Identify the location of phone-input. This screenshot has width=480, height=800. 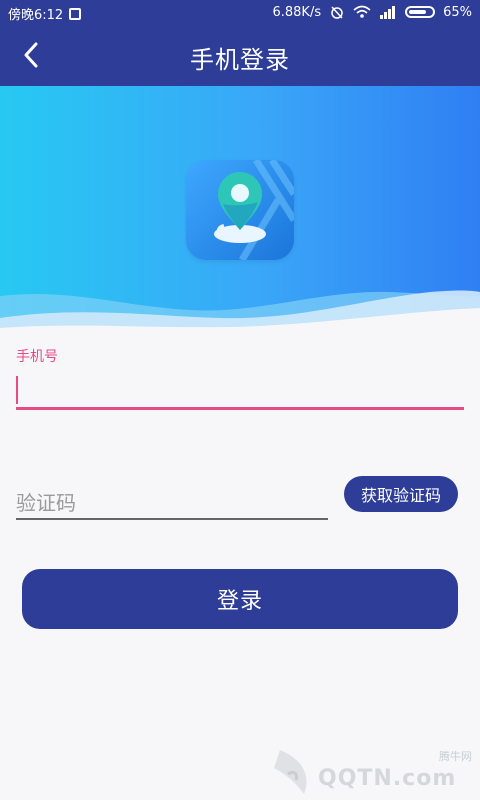
(240, 390).